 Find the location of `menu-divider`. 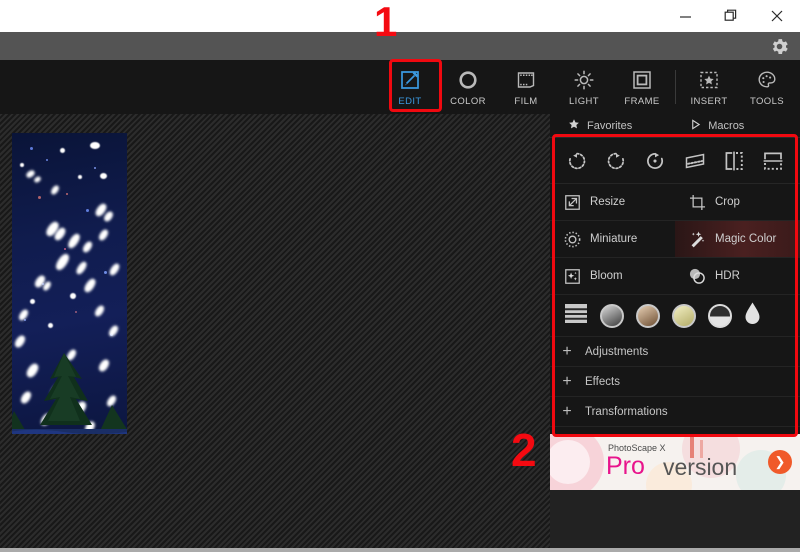

menu-divider is located at coordinates (675, 87).